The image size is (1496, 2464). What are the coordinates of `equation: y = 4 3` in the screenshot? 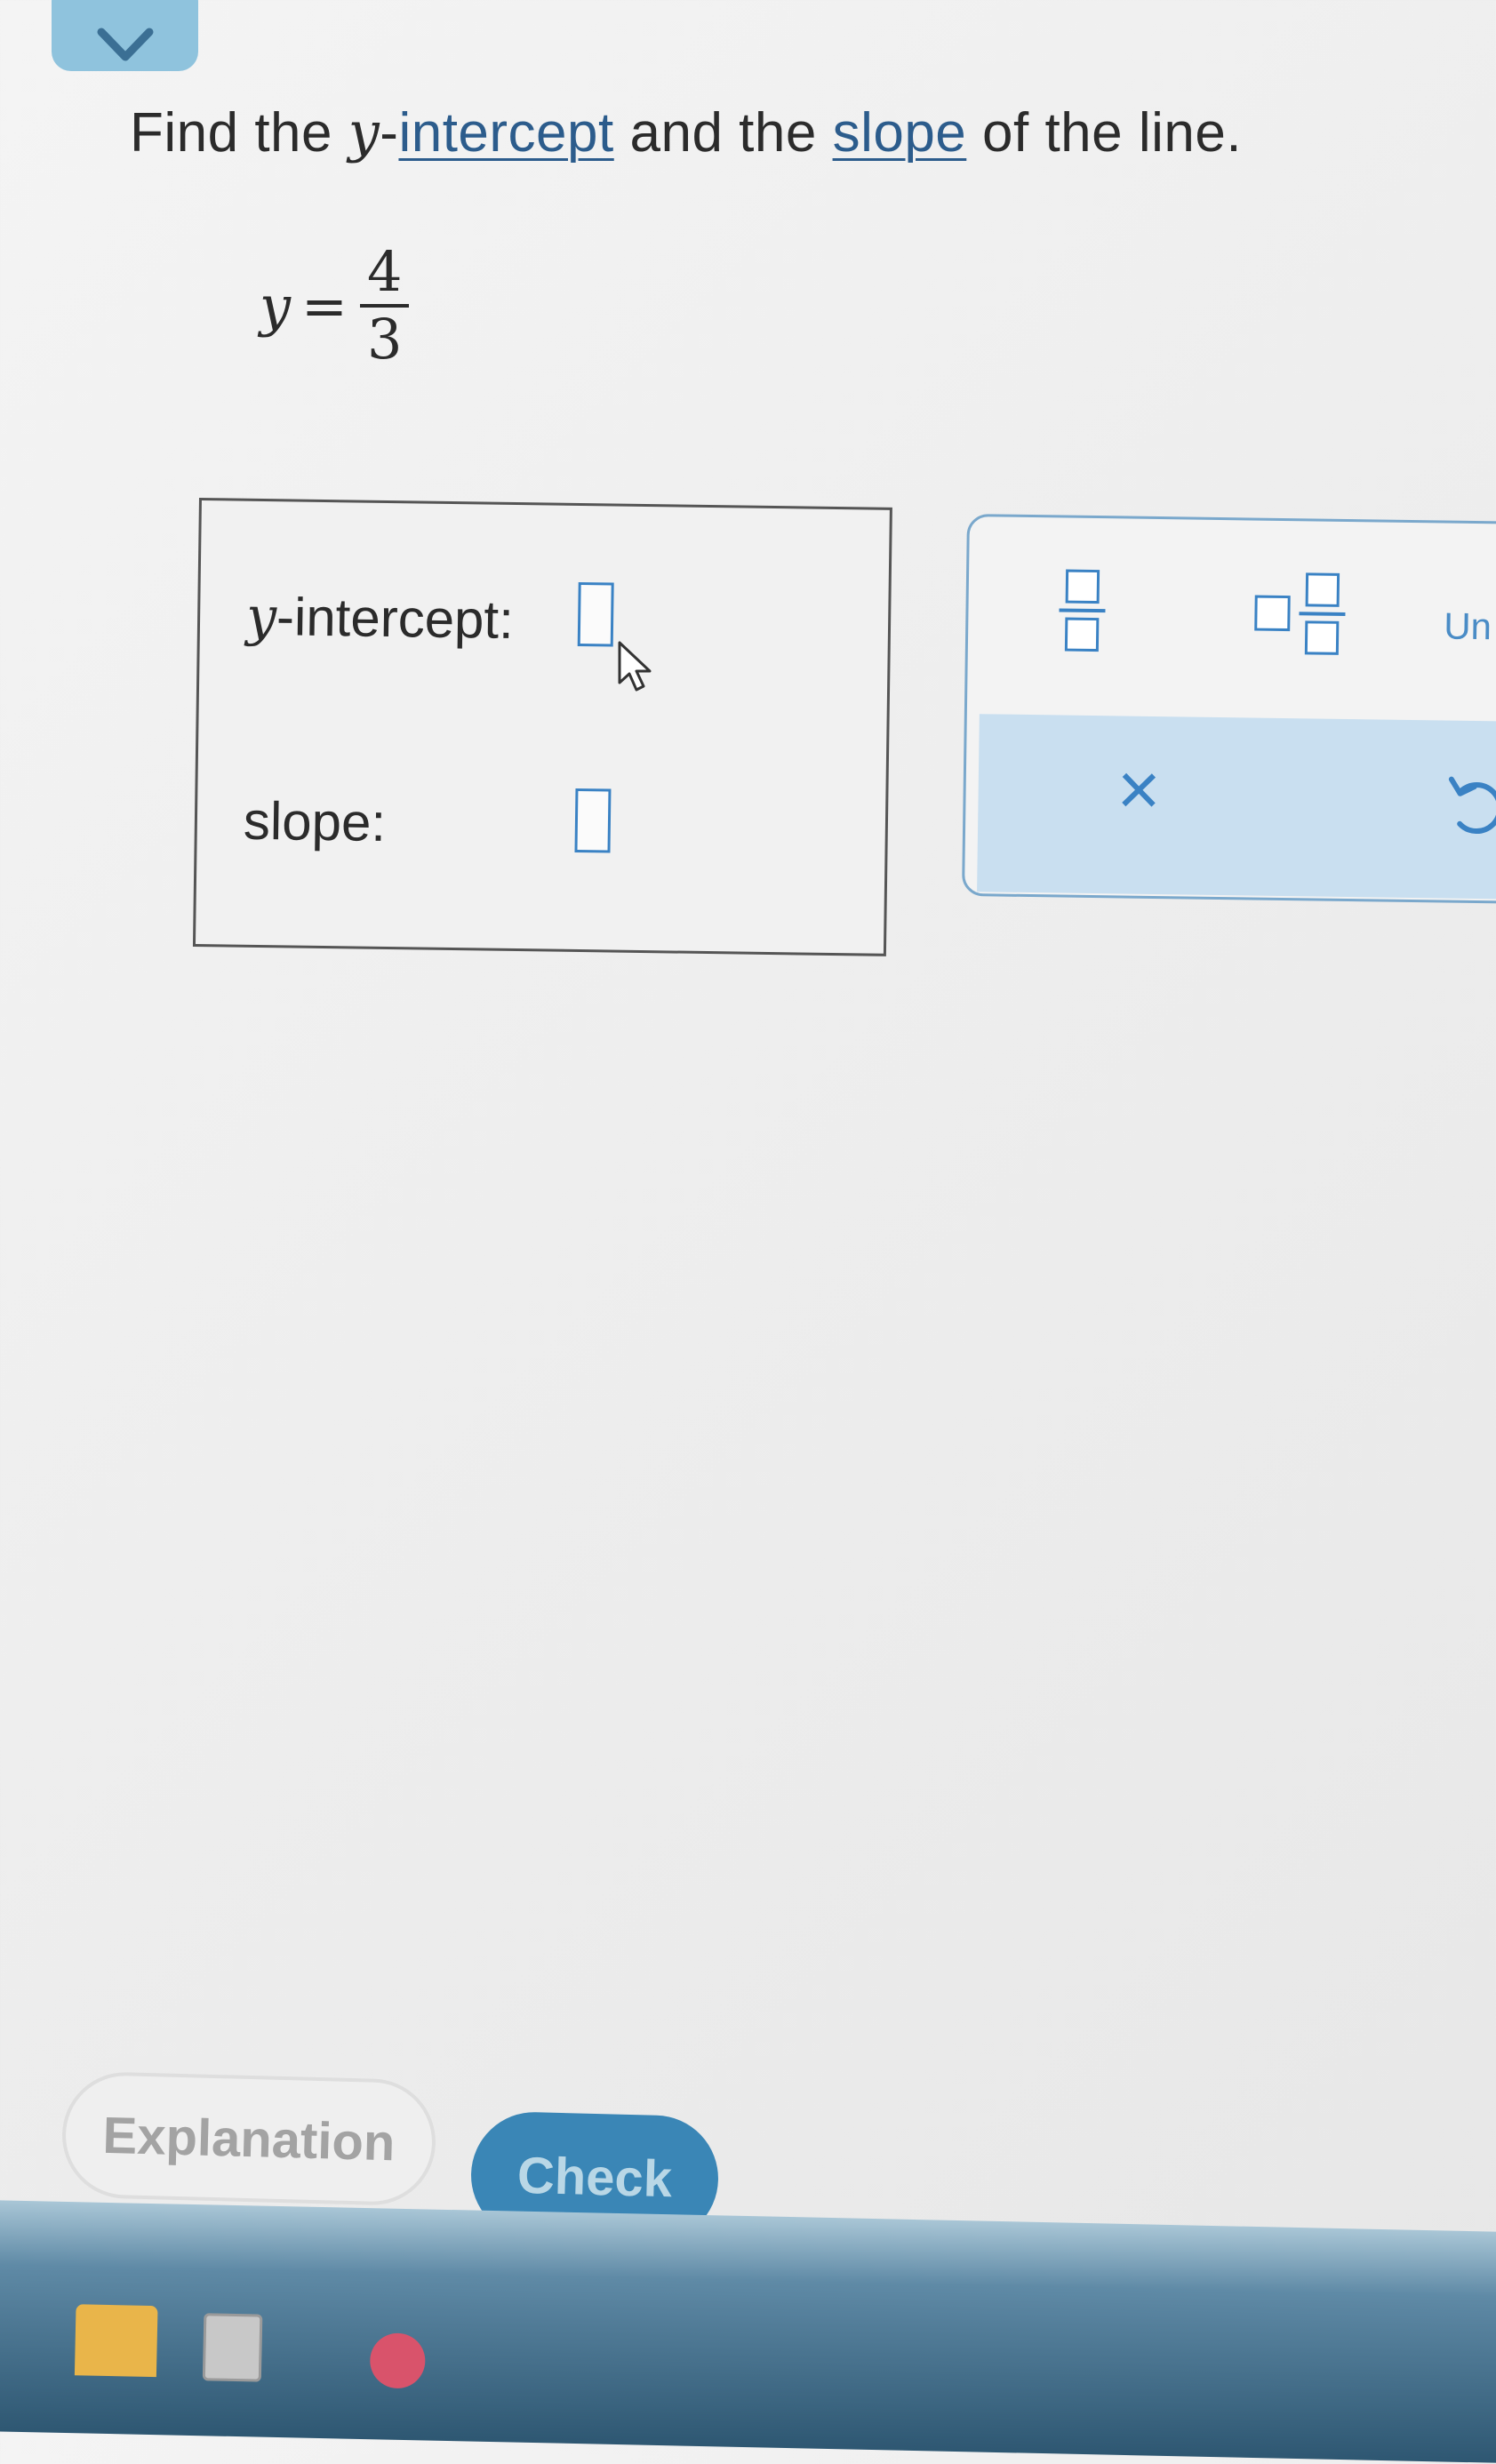 It's located at (335, 306).